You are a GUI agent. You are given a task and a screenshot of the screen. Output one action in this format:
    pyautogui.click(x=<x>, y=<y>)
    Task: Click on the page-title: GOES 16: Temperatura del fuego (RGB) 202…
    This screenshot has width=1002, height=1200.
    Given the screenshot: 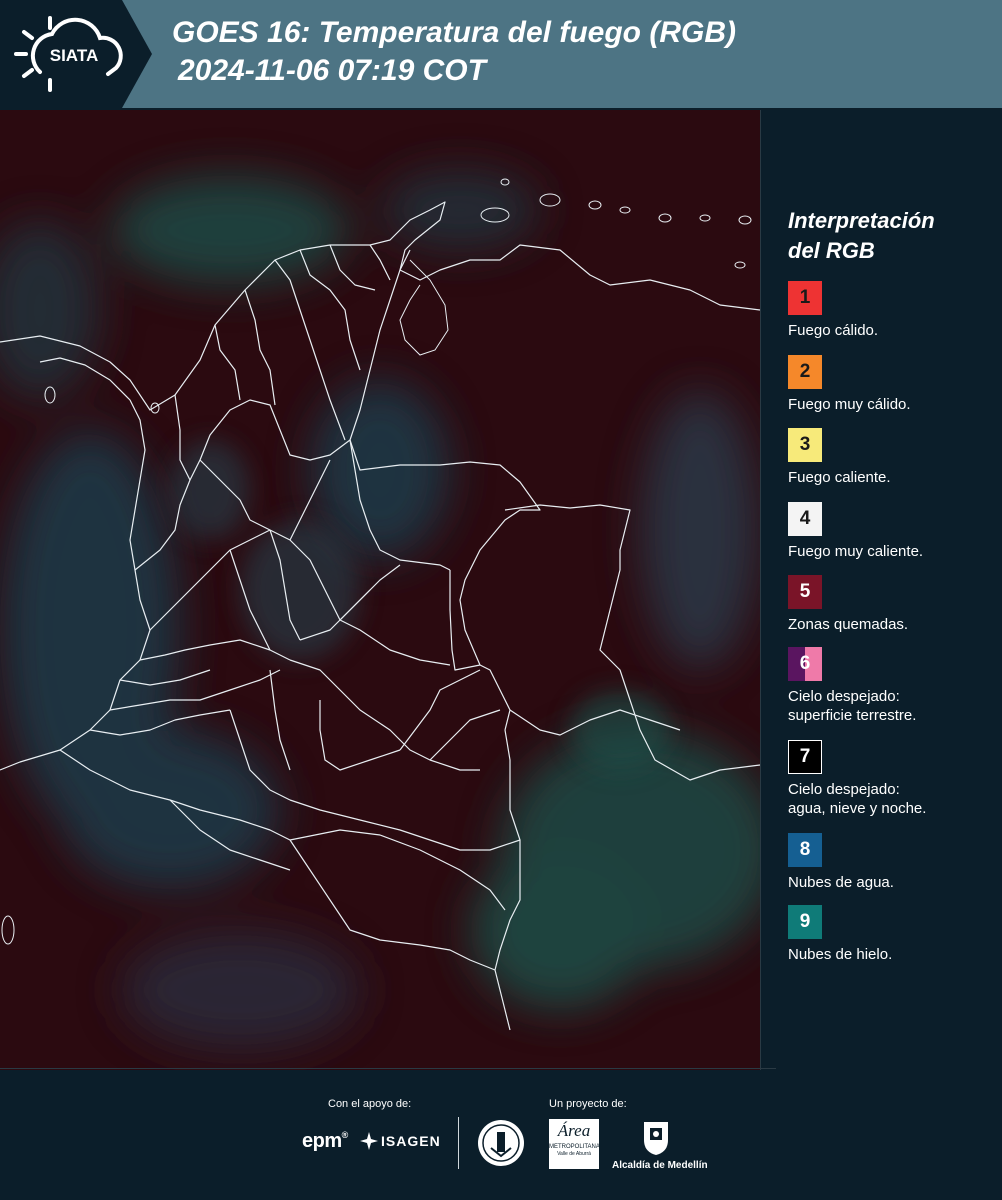 What is the action you would take?
    pyautogui.click(x=454, y=52)
    